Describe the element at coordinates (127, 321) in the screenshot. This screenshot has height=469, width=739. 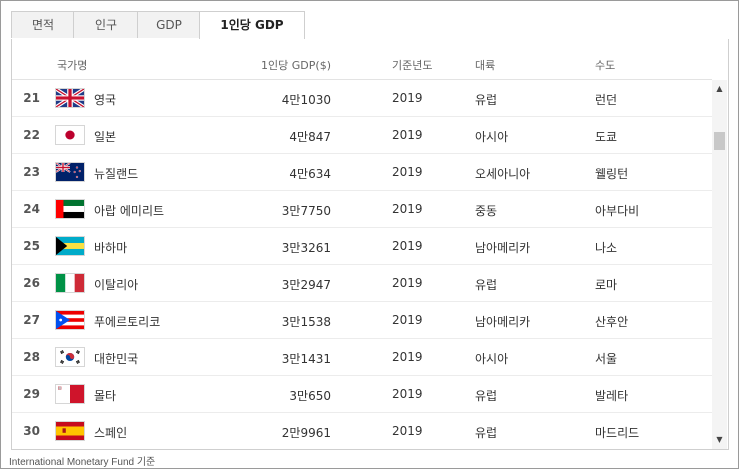
I see `country-name: 푸에르토리코` at that location.